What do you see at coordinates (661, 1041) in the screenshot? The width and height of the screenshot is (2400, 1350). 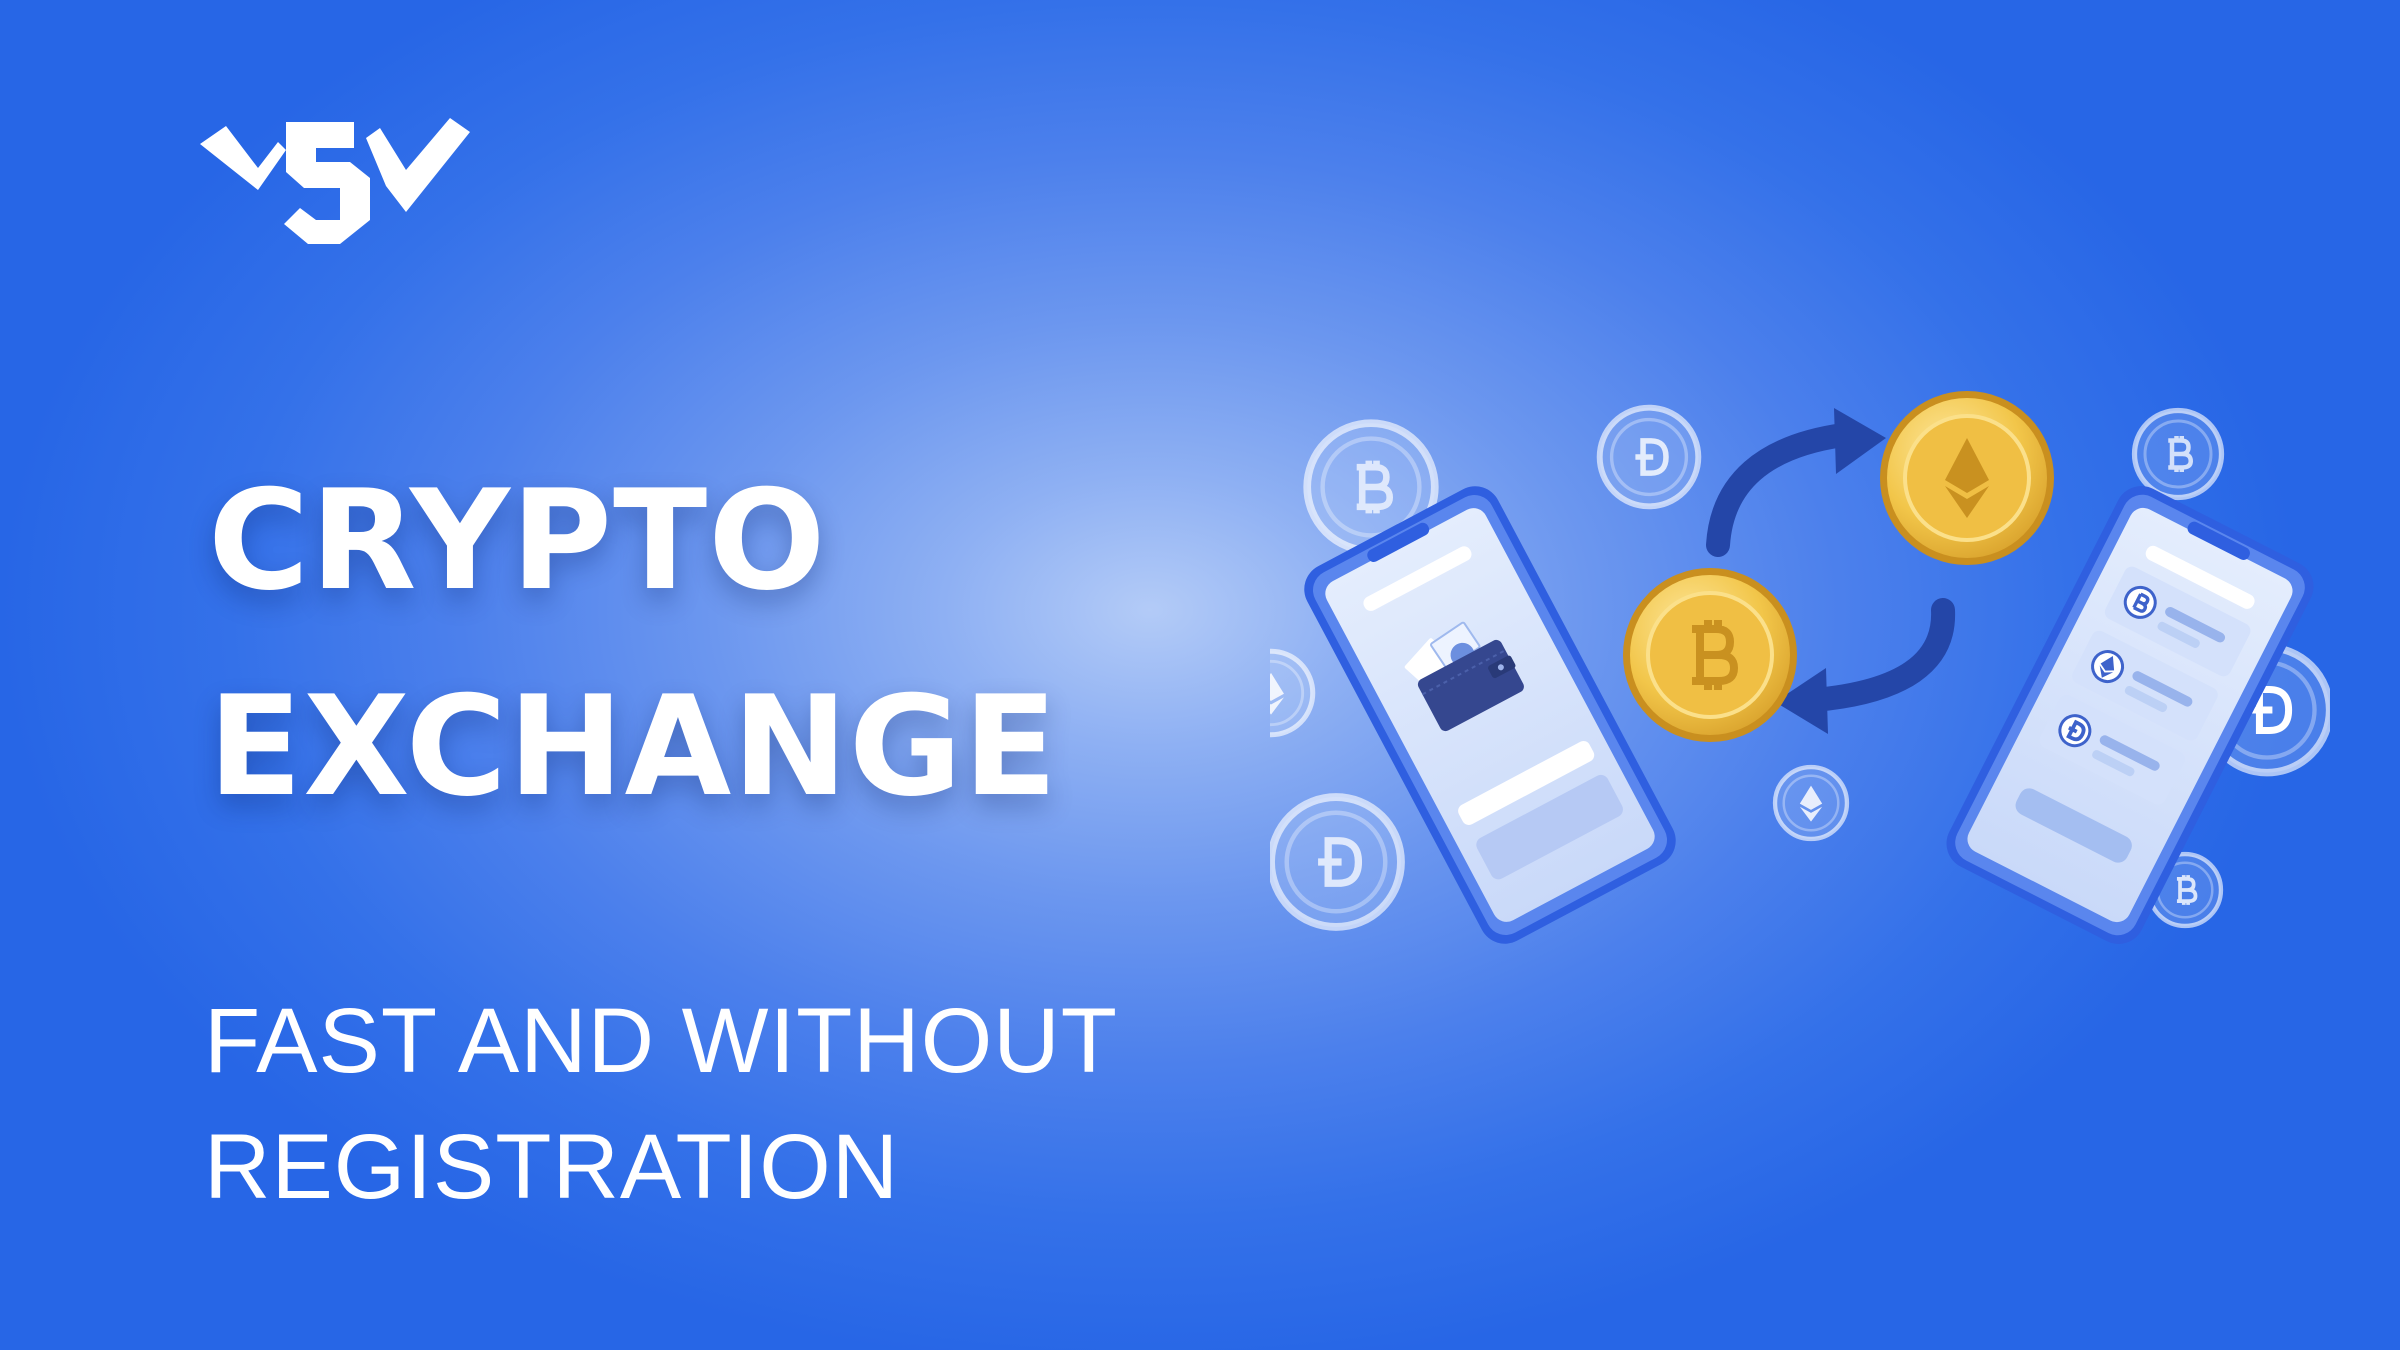 I see `subline-line-1: FAST AND WITHOUT` at bounding box center [661, 1041].